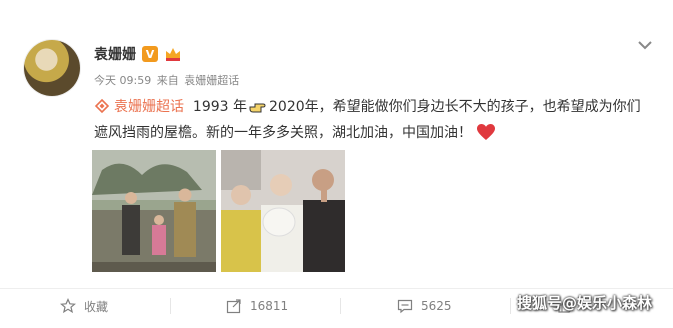 The image size is (673, 328). Describe the element at coordinates (211, 80) in the screenshot. I see `post-source: 袁姗姗超话` at that location.